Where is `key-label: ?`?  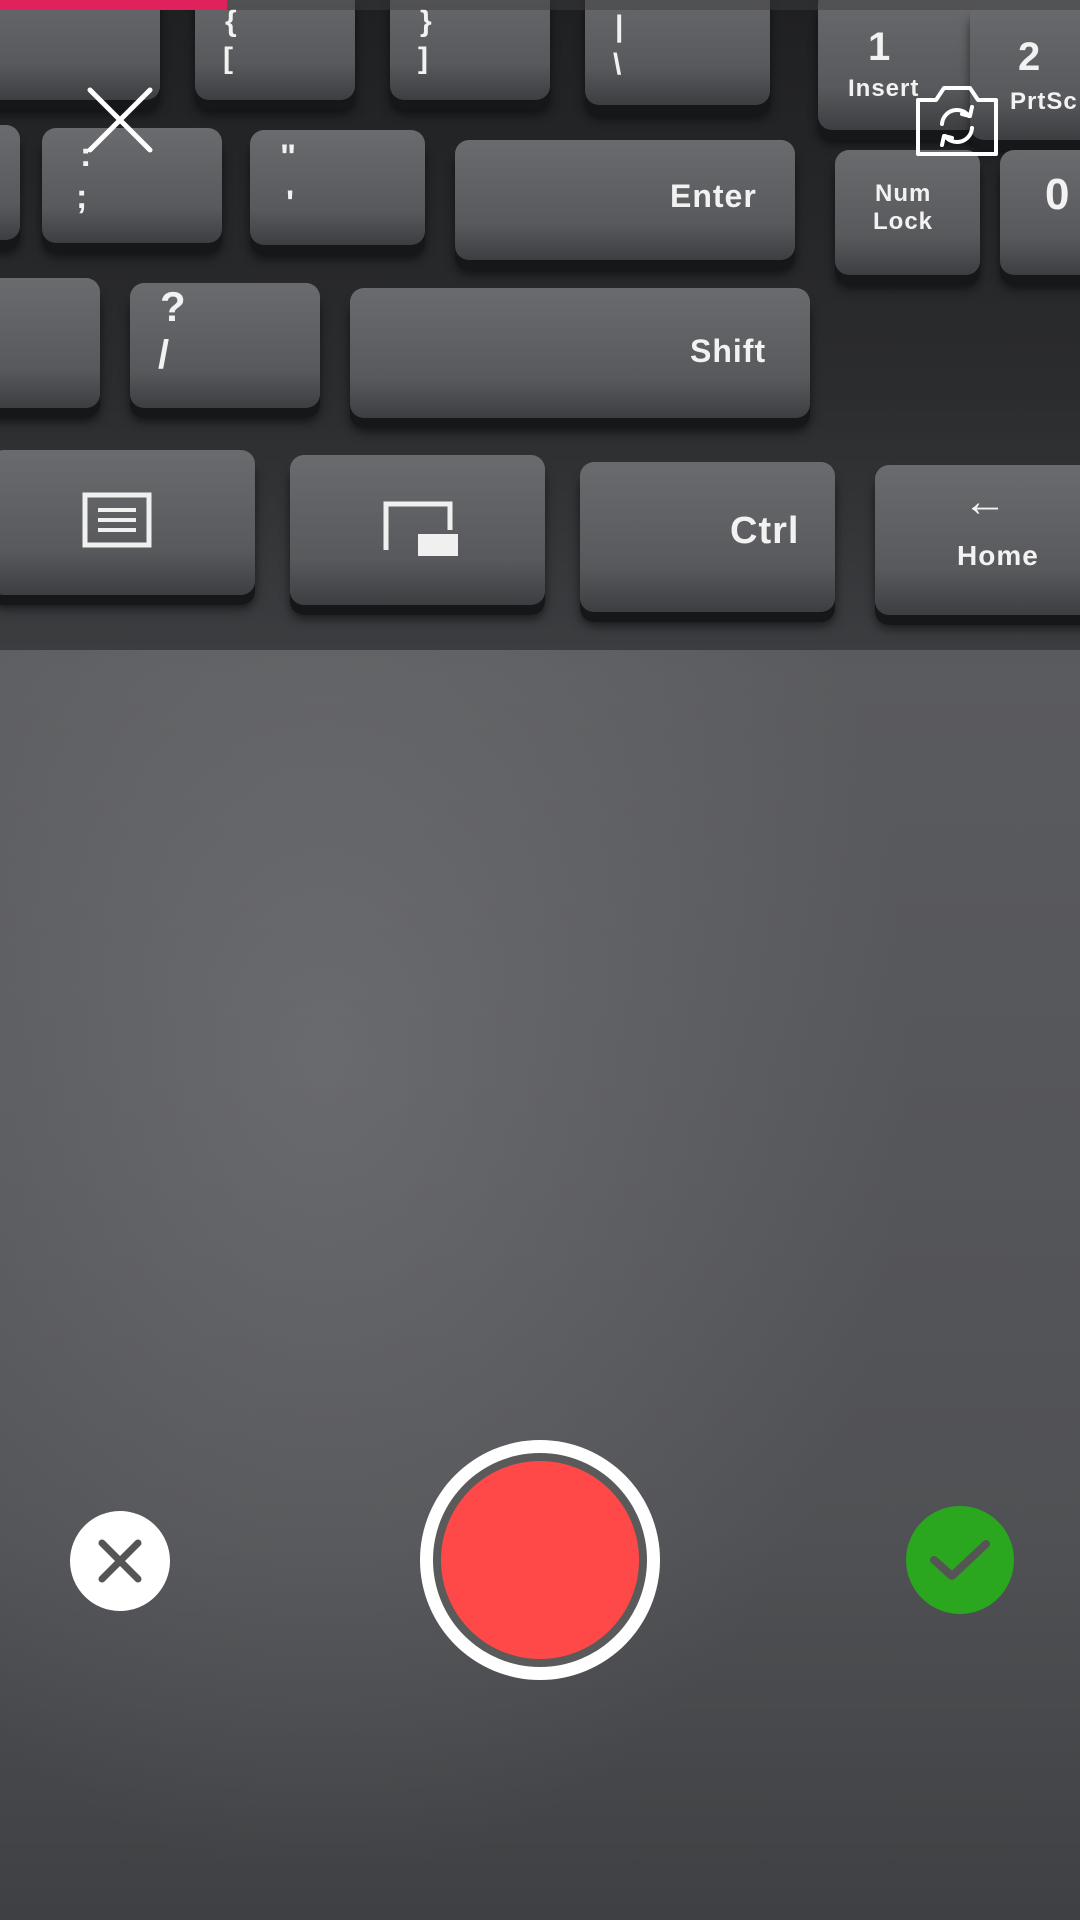
key-label: ? is located at coordinates (173, 306).